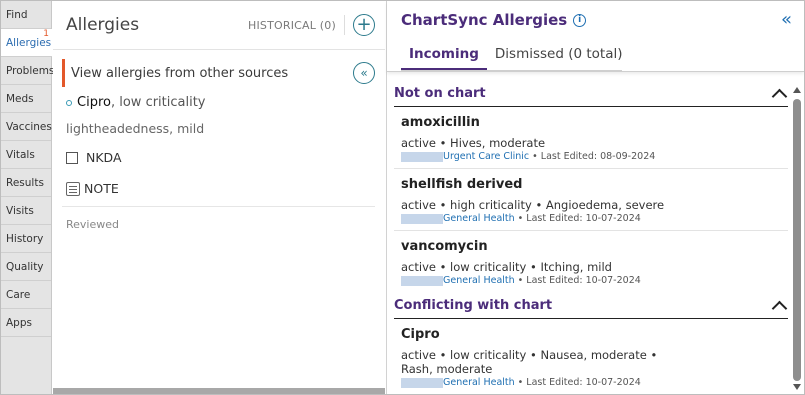 The height and width of the screenshot is (395, 805). Describe the element at coordinates (447, 369) in the screenshot. I see `allergy-detail-line: Rash, moderate` at that location.